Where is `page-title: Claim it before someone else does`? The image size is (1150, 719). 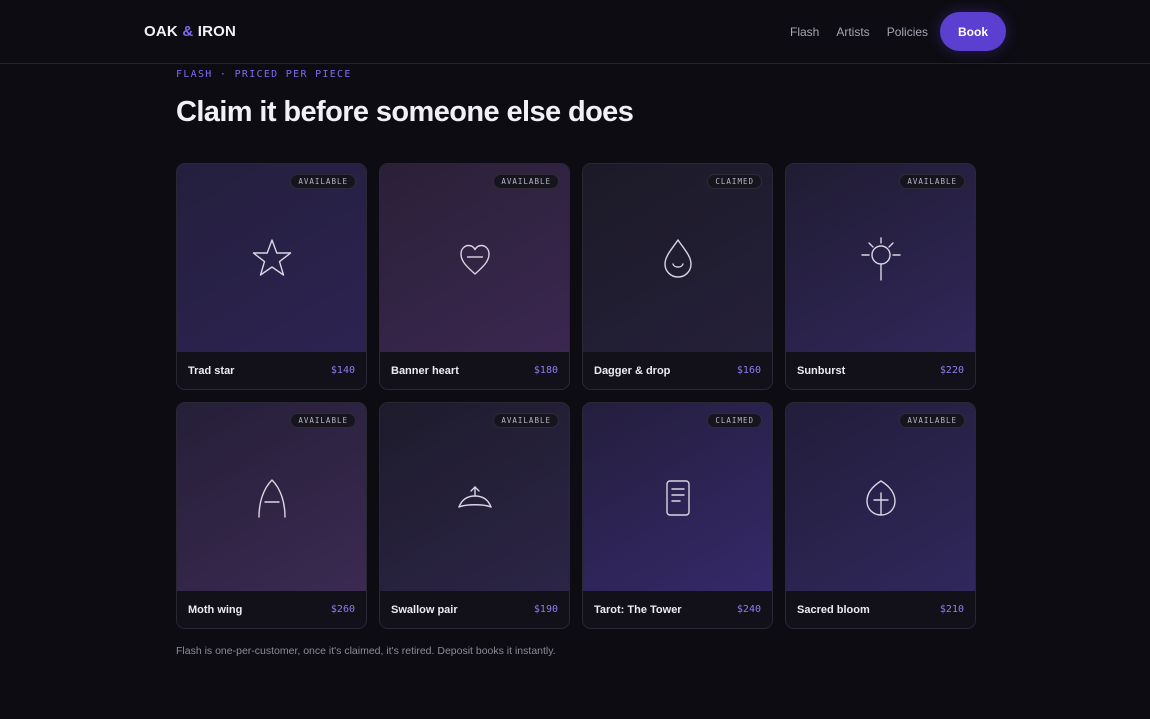
page-title: Claim it before someone else does is located at coordinates (405, 112).